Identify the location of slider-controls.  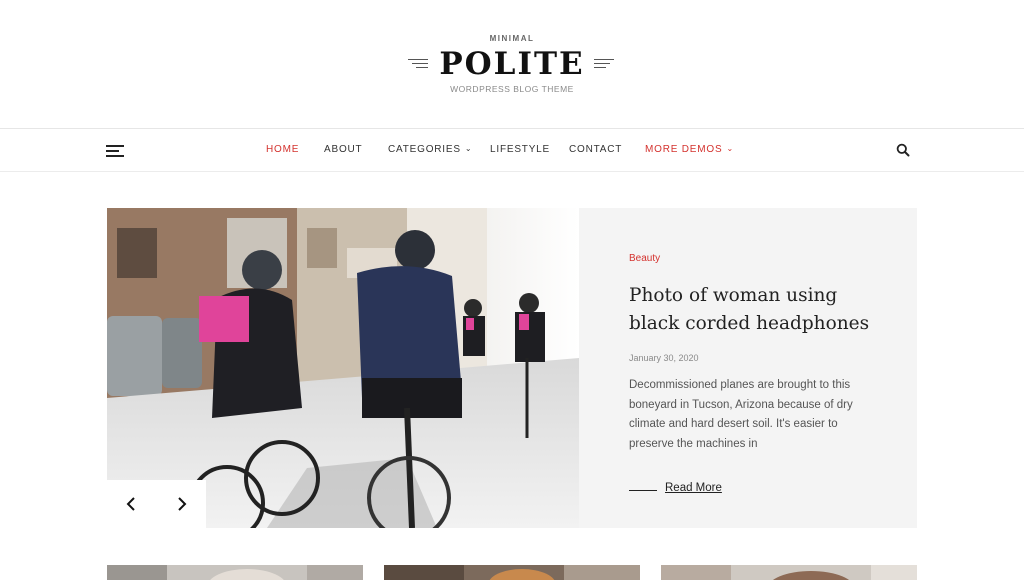
(156, 504).